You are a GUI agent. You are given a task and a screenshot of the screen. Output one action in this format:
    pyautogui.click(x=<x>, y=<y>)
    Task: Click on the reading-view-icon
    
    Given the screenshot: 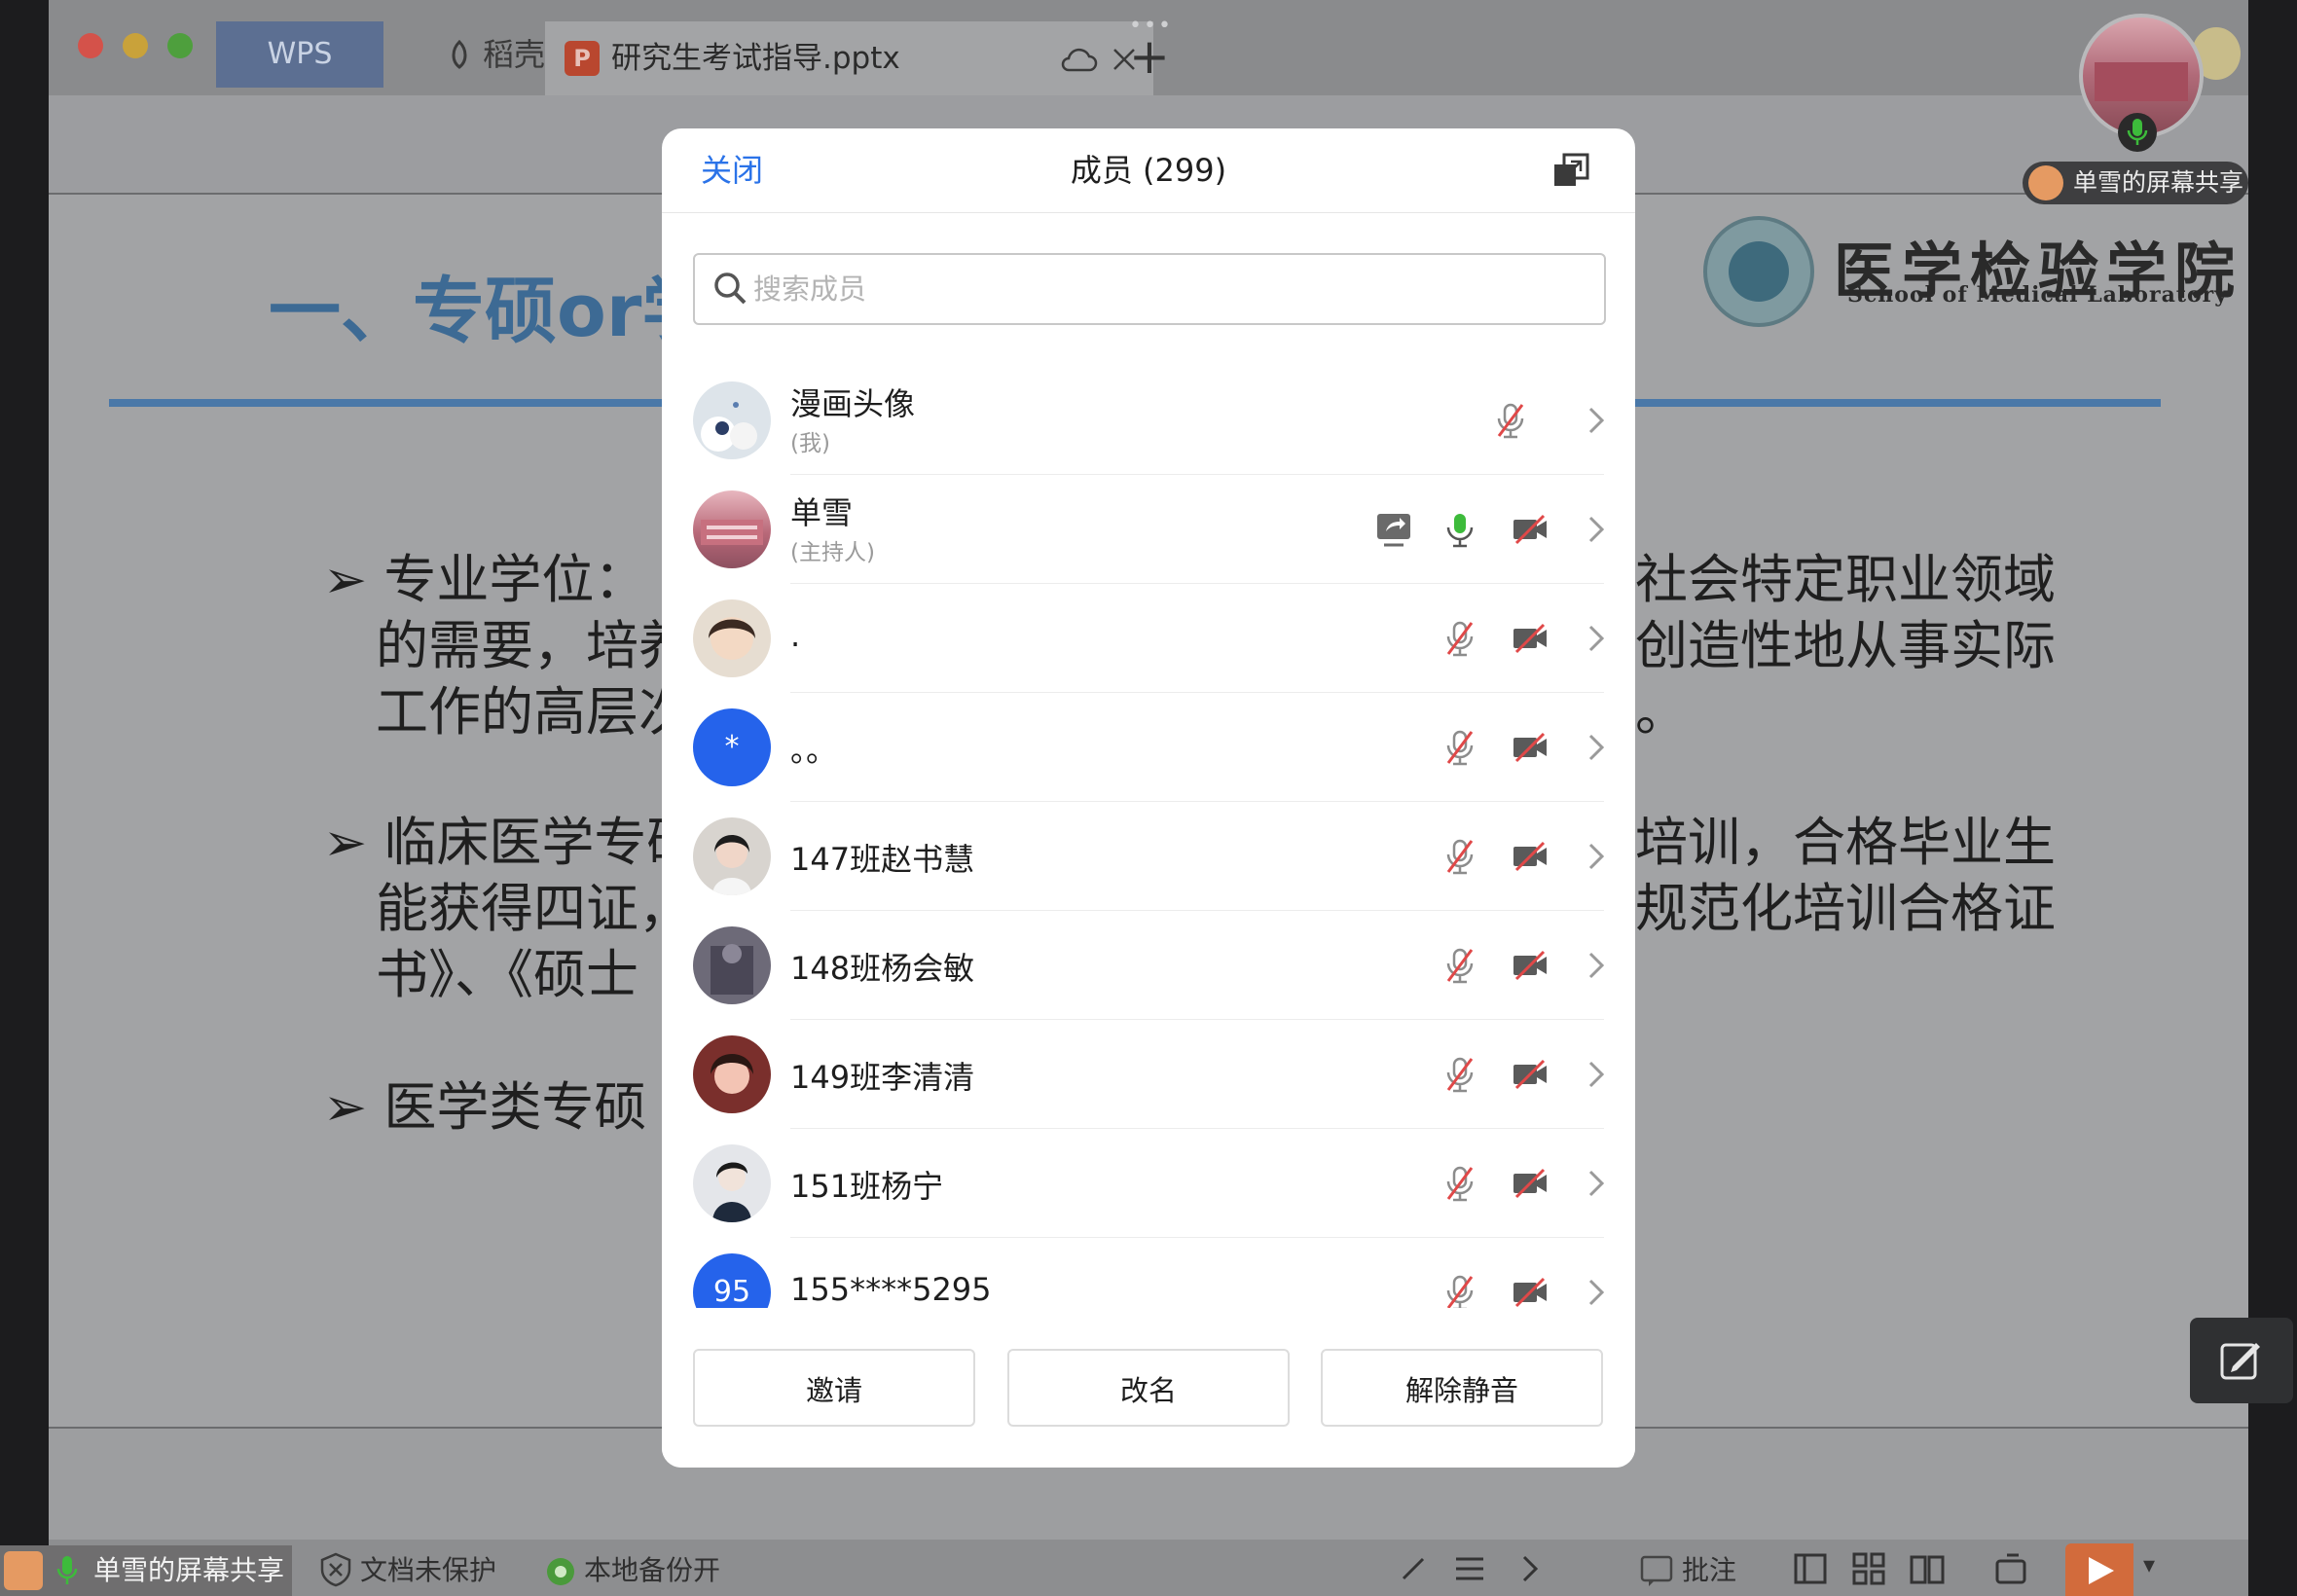 What is the action you would take?
    pyautogui.click(x=1927, y=1568)
    